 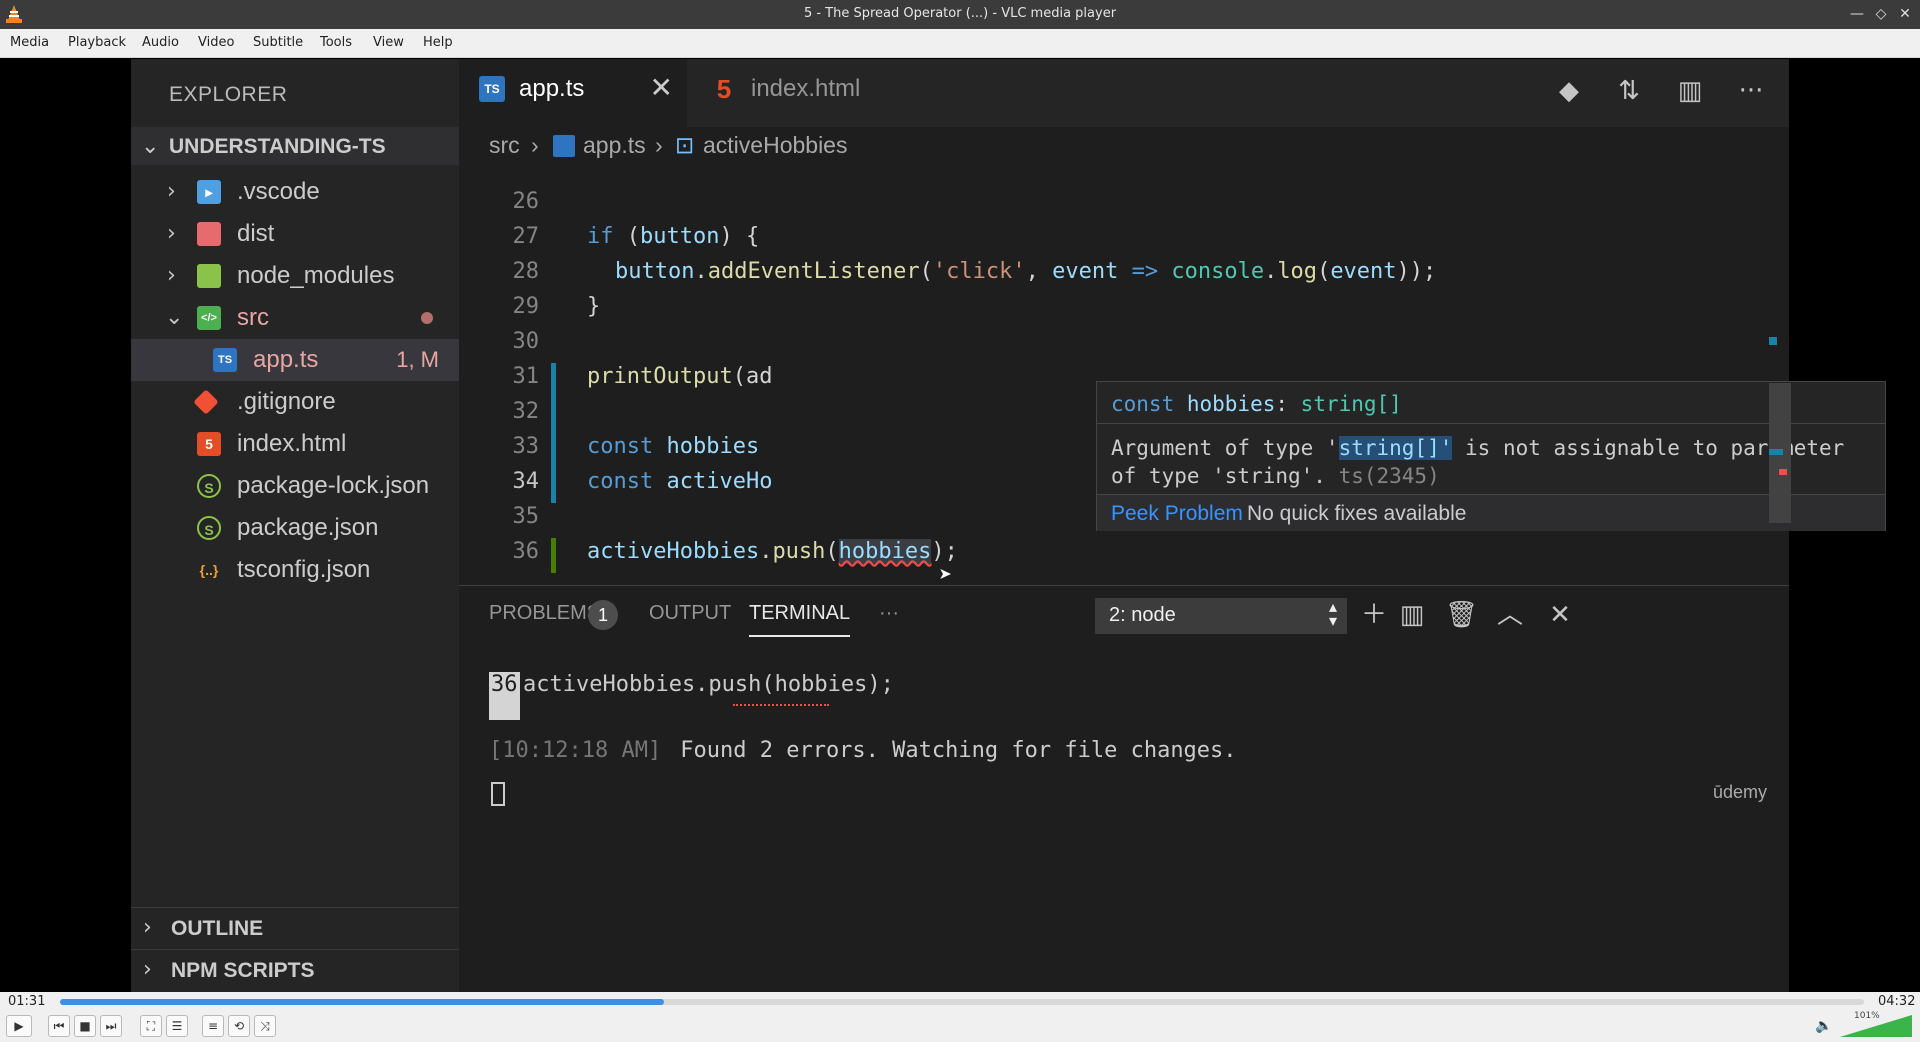 What do you see at coordinates (1288, 404) in the screenshot?
I see `code-token: :` at bounding box center [1288, 404].